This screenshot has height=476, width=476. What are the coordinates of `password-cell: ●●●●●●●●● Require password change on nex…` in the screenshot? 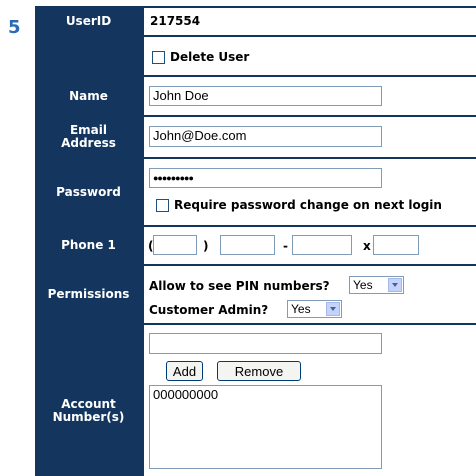 It's located at (310, 192).